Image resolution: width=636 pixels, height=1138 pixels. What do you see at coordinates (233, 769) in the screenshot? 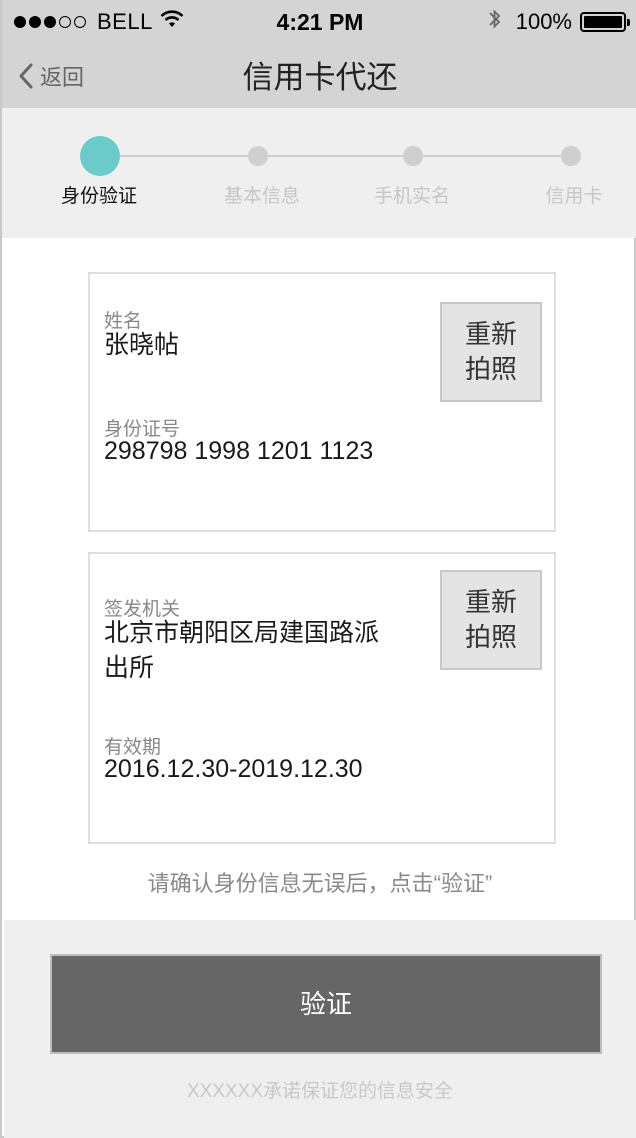
I see `validity-value: 2016.12.30-2019.12.30` at bounding box center [233, 769].